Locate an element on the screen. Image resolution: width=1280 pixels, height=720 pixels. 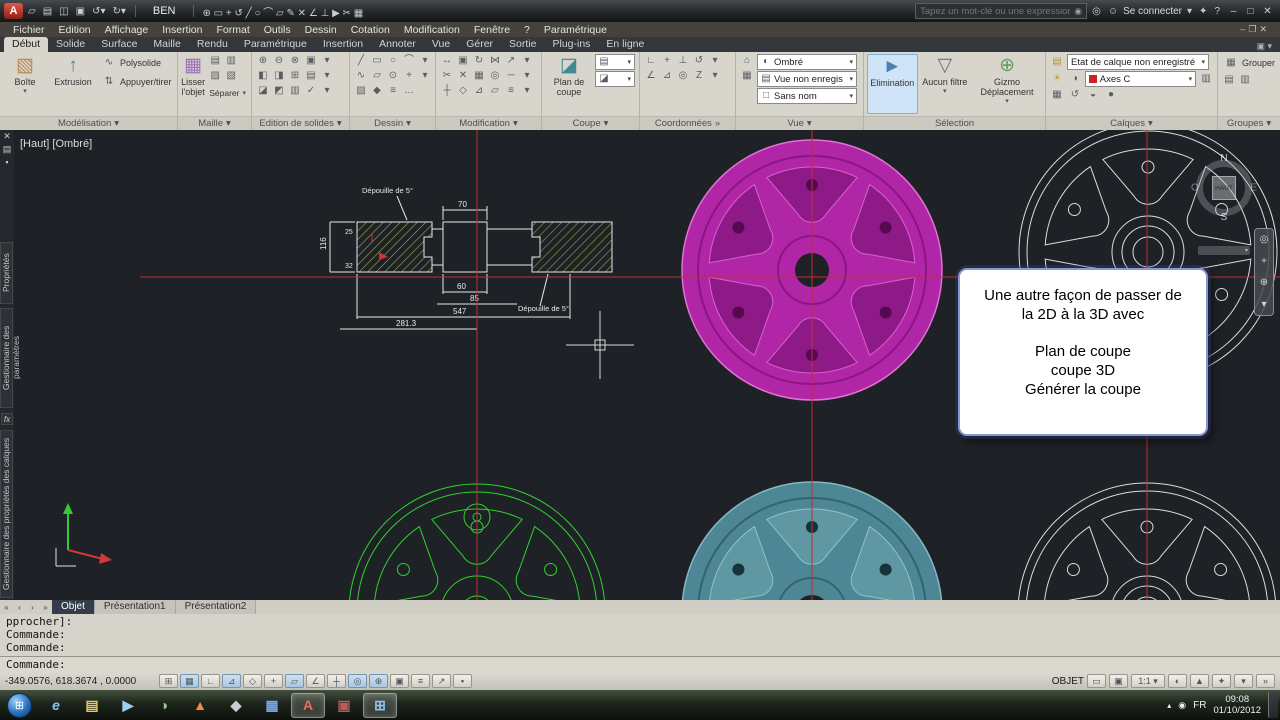
explode-icon: ┼ is located at coordinates (447, 91).